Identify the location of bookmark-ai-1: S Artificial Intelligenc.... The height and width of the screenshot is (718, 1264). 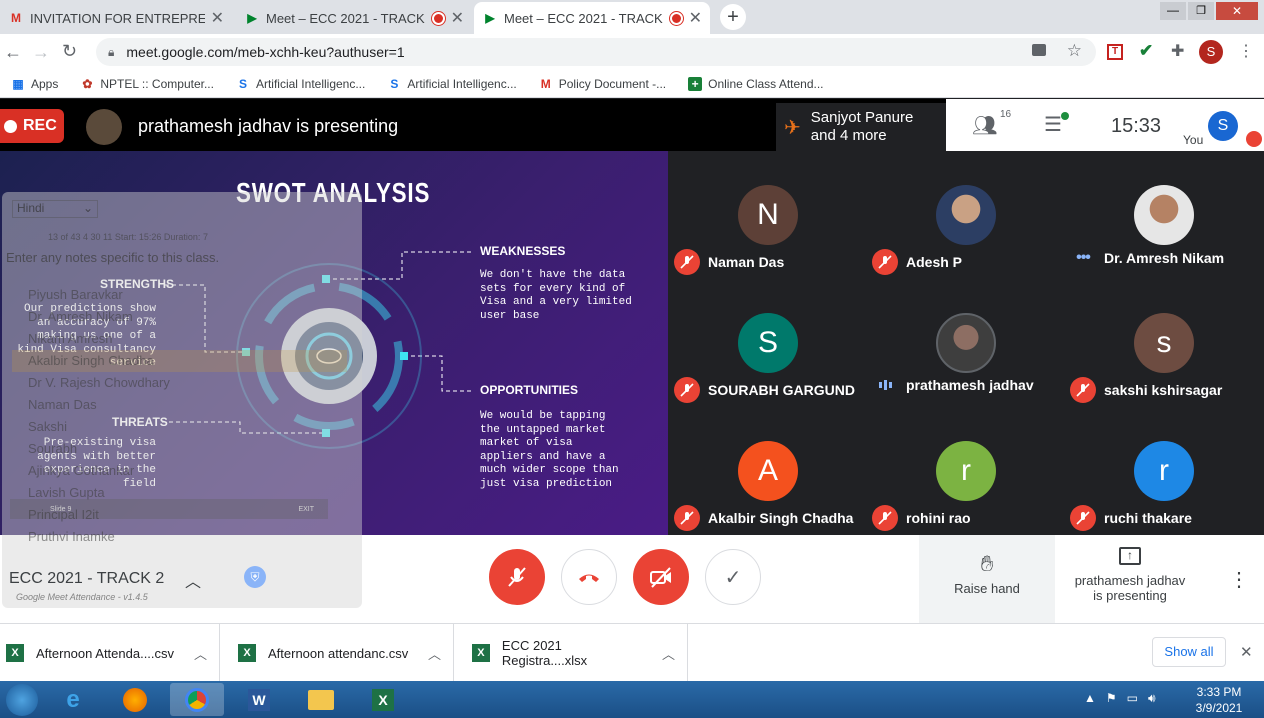
(300, 84).